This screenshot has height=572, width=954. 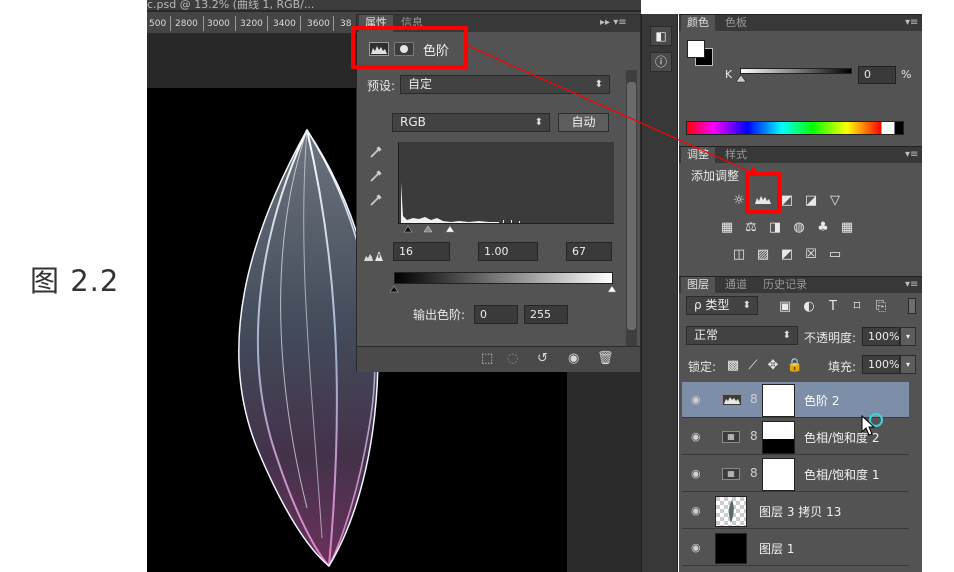 I want to click on selective-color-icon: ☒, so click(x=811, y=254).